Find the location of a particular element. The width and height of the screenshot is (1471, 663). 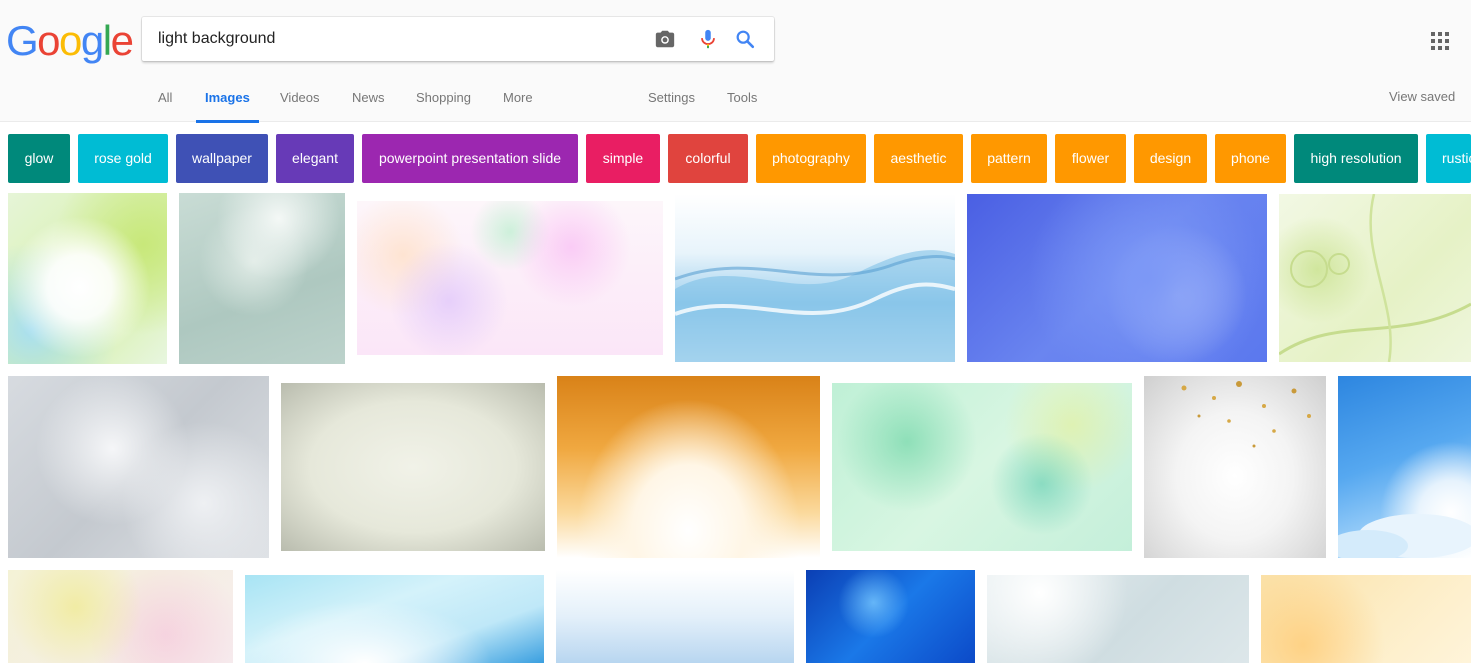

tab-images: Images is located at coordinates (227, 106).